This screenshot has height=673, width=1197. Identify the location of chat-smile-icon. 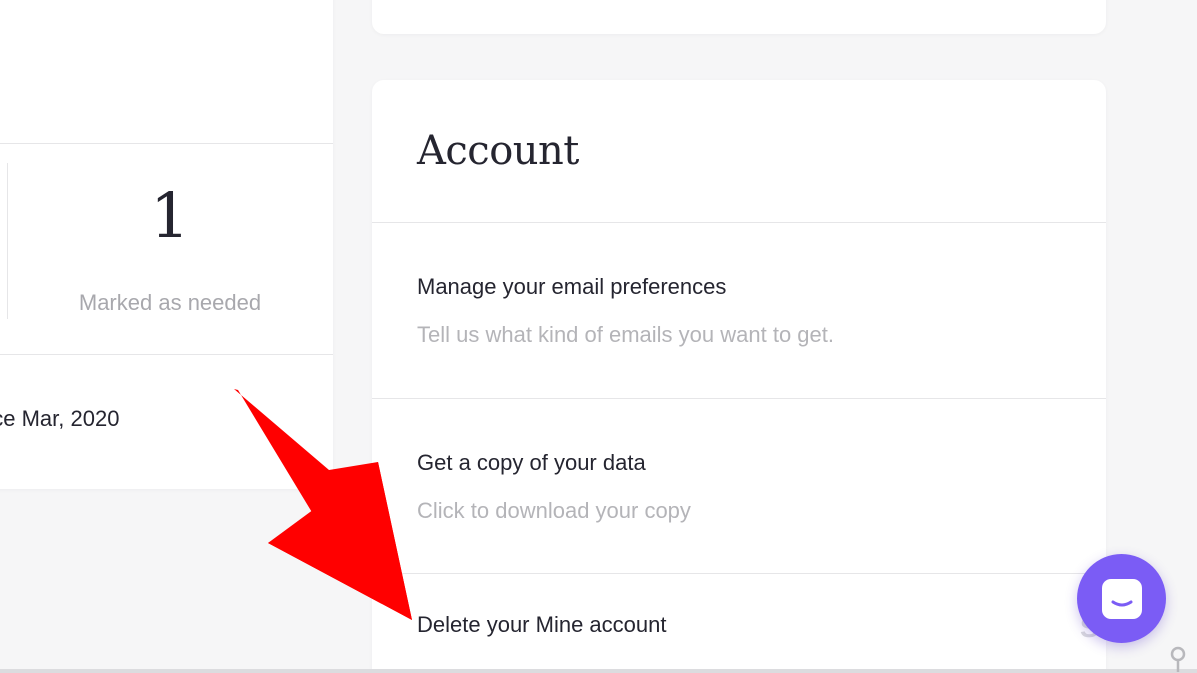
(1121, 598).